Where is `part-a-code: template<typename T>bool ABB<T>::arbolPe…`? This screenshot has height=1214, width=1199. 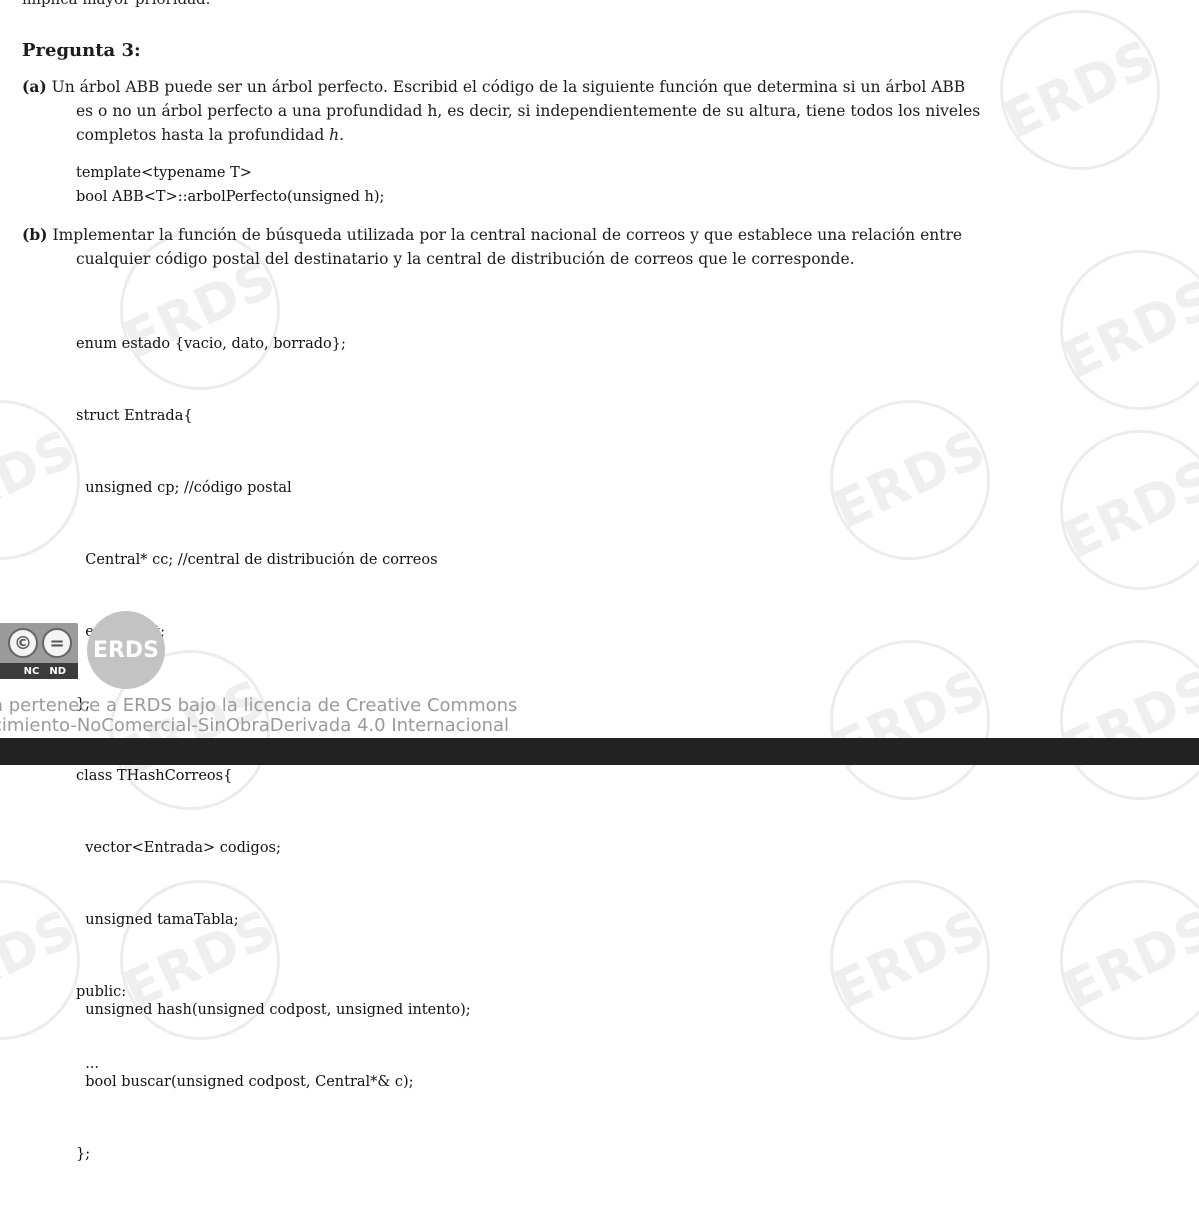 part-a-code: template<typename T>bool ABB<T>::arbolPe… is located at coordinates (230, 185).